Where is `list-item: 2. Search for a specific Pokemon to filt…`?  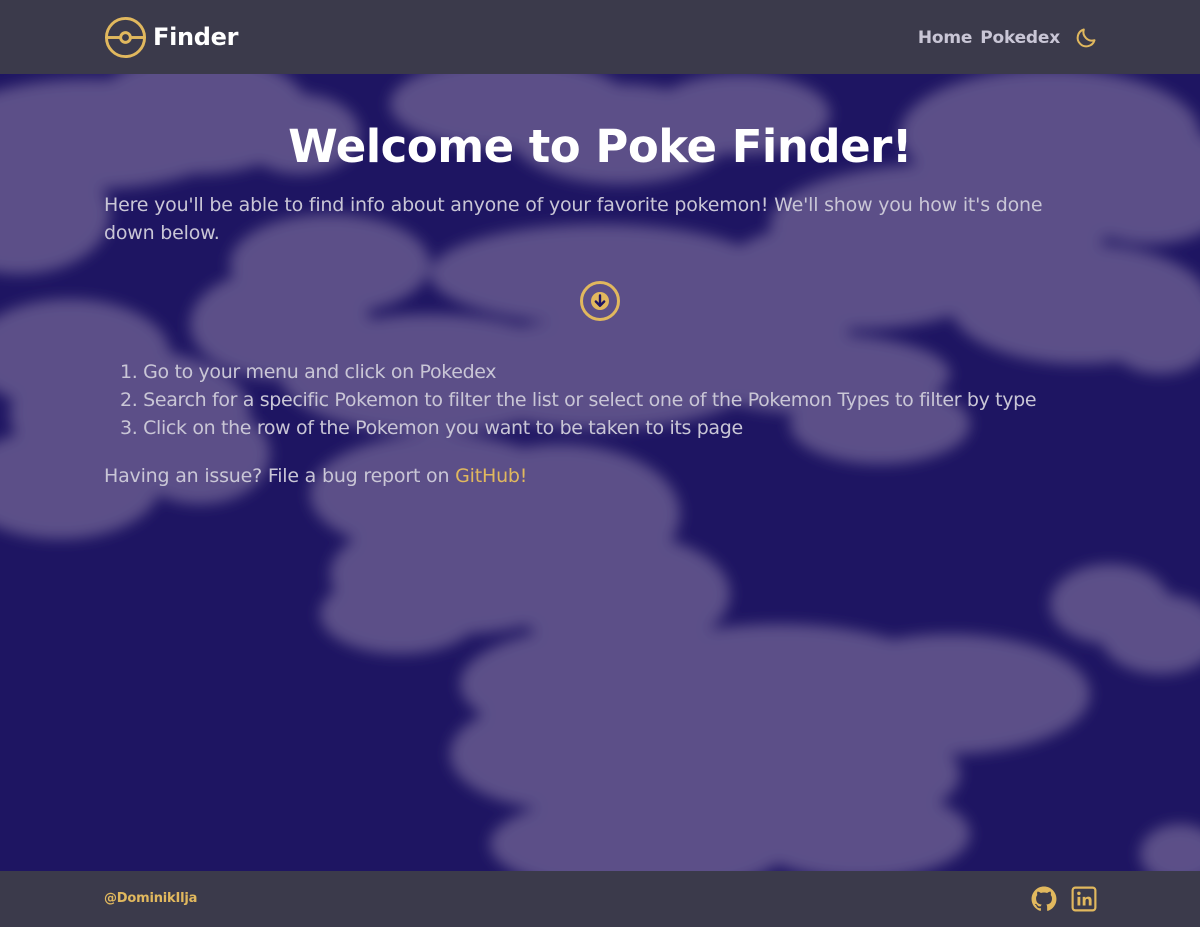 list-item: 2. Search for a specific Pokemon to filt… is located at coordinates (608, 400).